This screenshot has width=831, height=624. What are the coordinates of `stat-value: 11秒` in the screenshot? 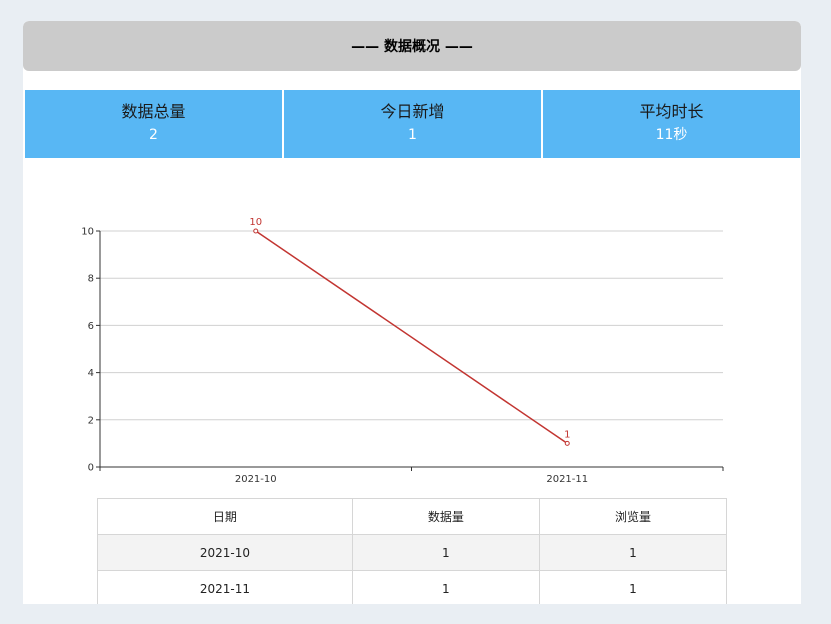 It's located at (671, 135).